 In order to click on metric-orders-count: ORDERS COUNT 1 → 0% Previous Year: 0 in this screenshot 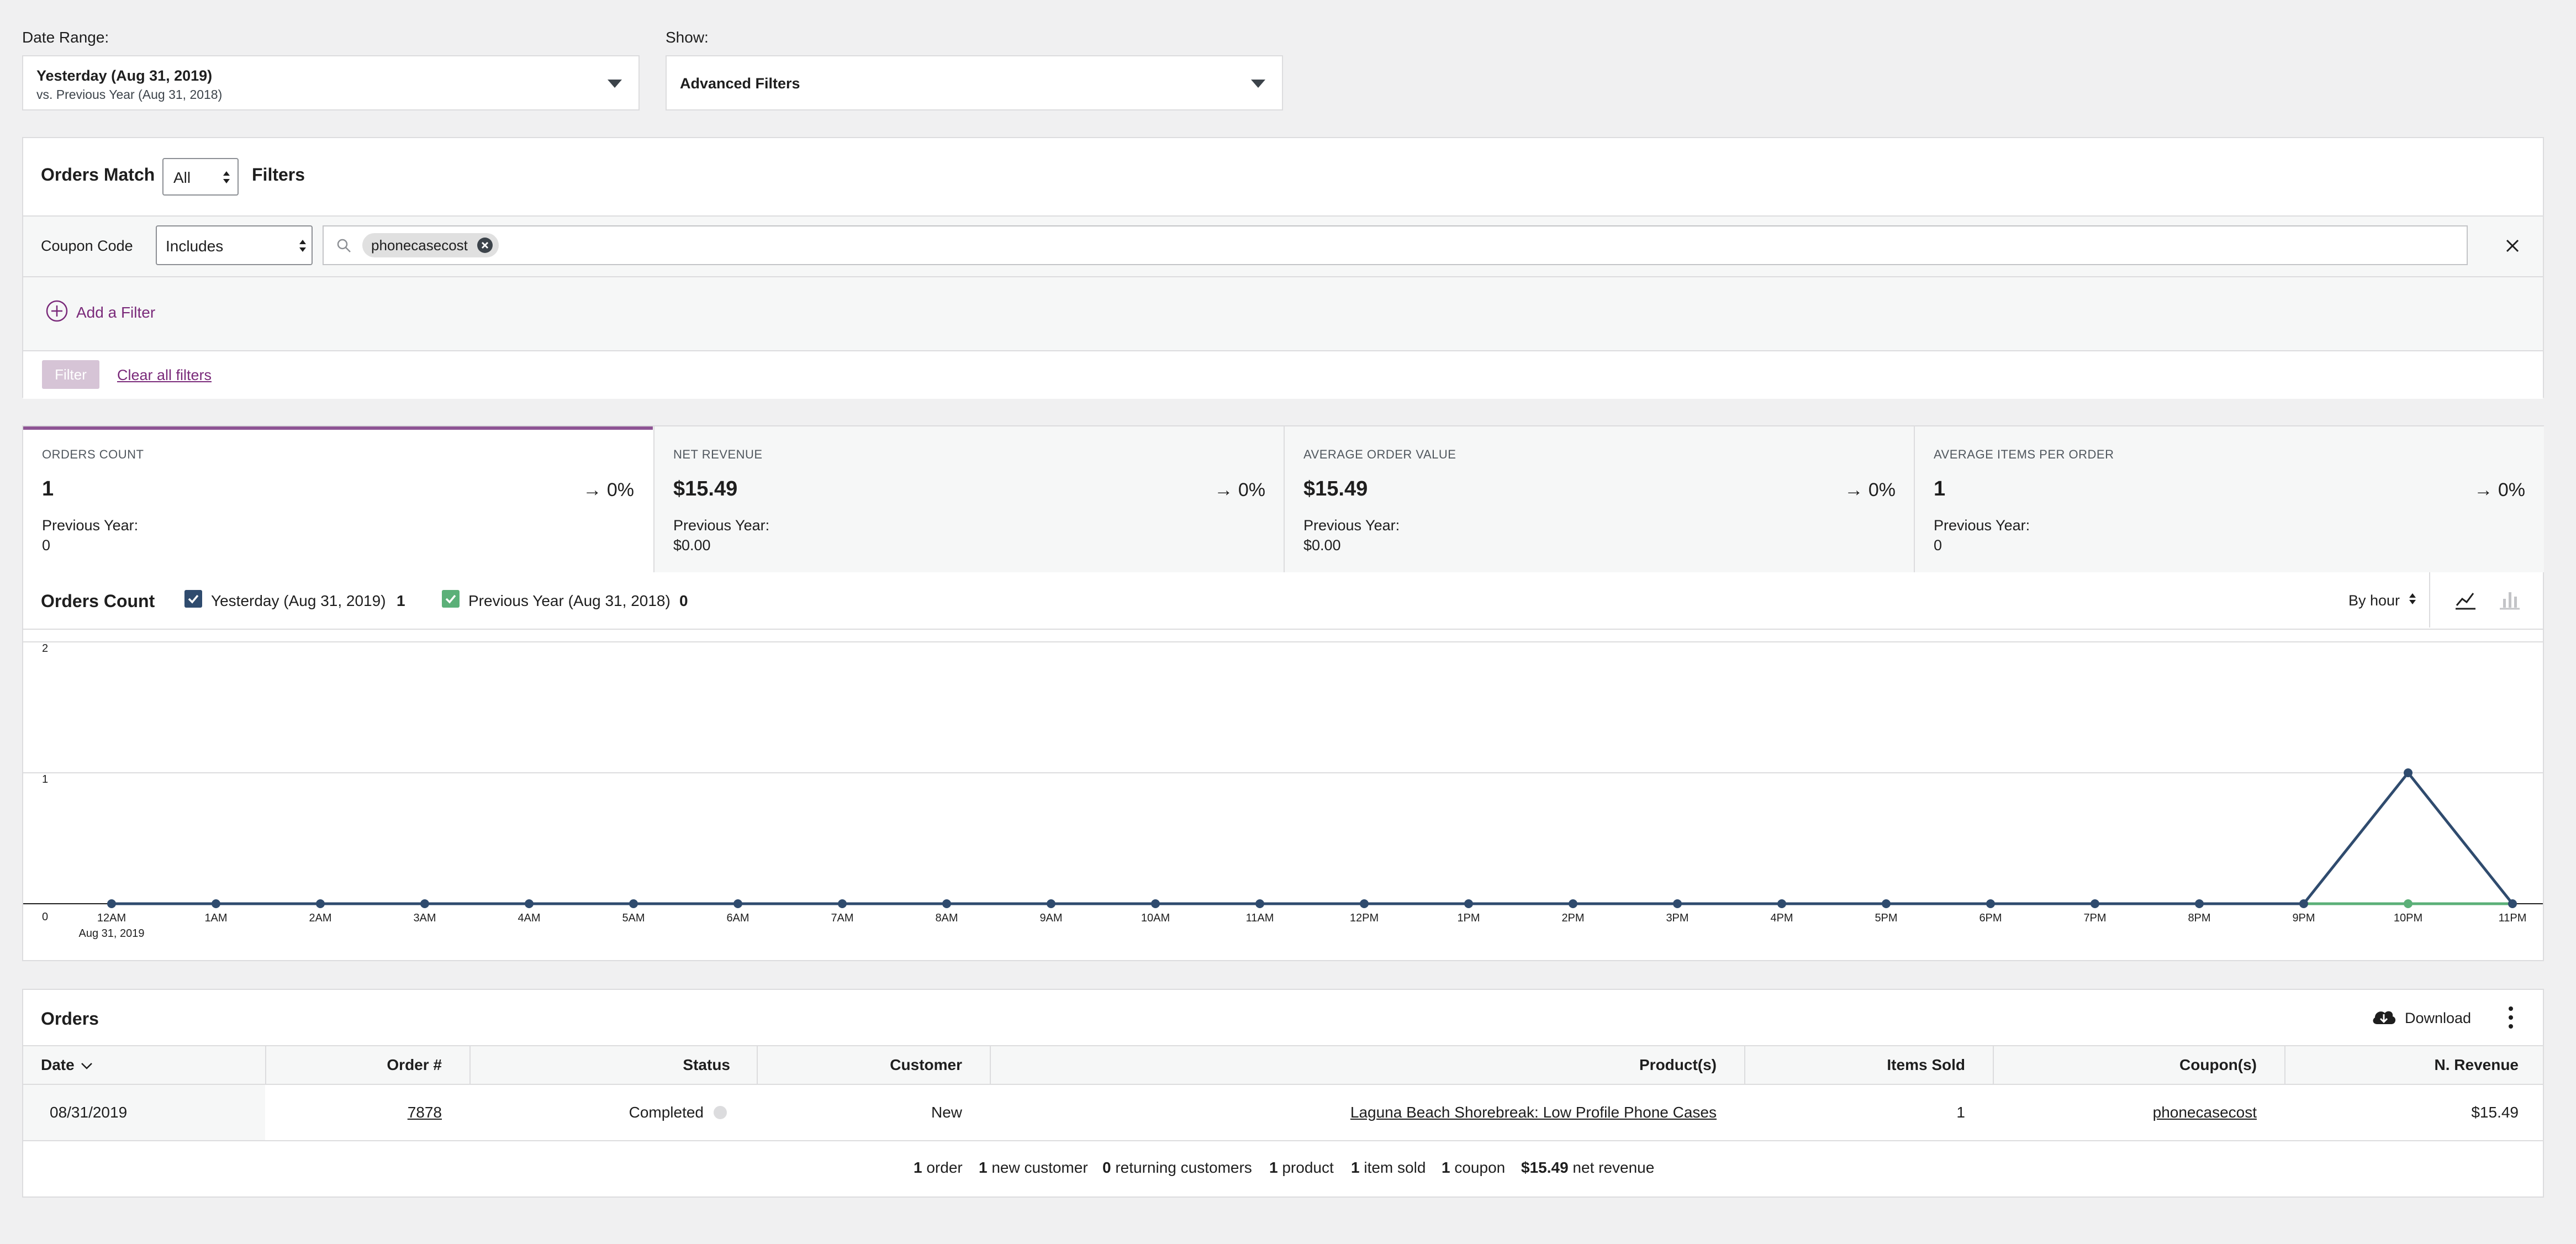, I will do `click(338, 499)`.